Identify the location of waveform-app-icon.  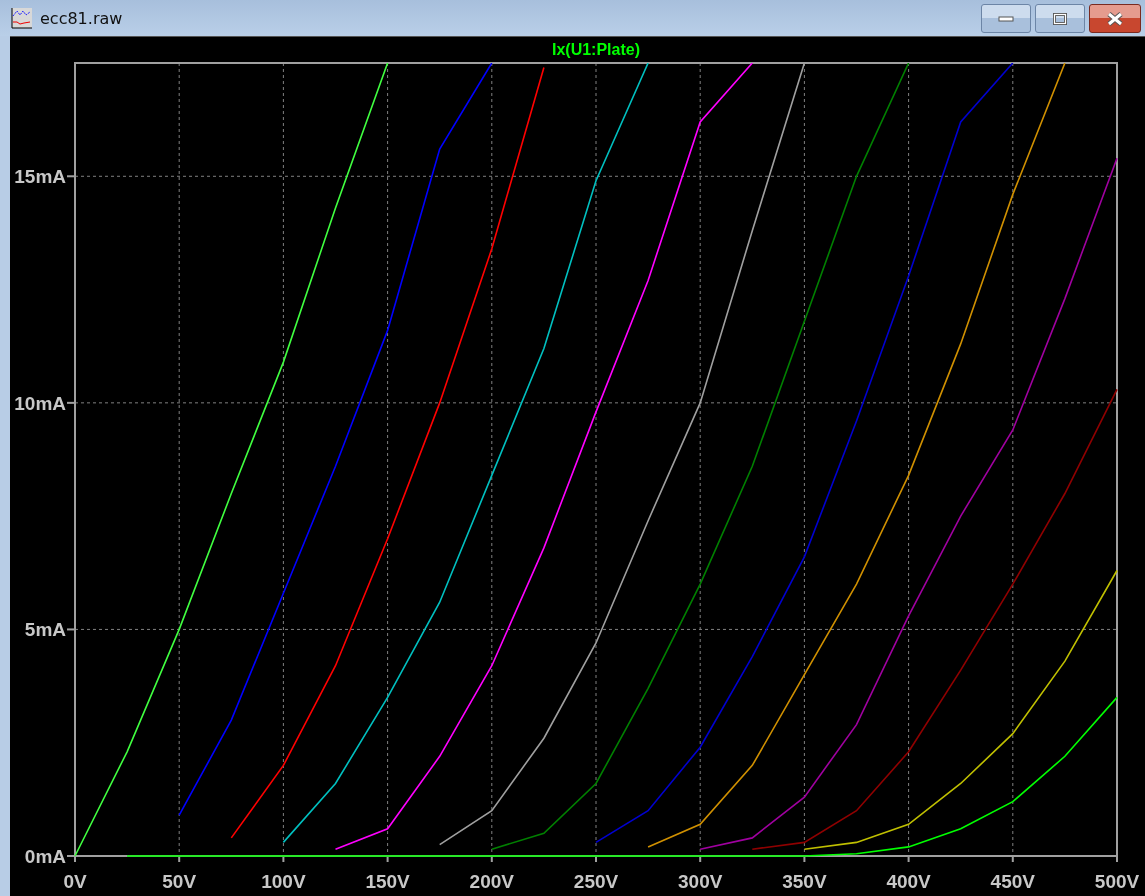
(22, 18).